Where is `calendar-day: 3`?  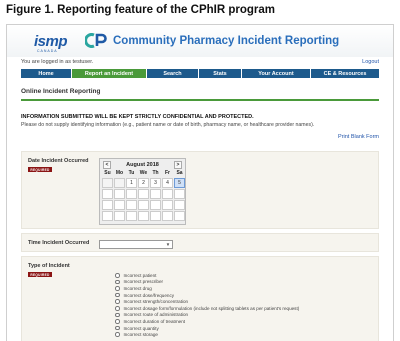 calendar-day: 3 is located at coordinates (155, 183).